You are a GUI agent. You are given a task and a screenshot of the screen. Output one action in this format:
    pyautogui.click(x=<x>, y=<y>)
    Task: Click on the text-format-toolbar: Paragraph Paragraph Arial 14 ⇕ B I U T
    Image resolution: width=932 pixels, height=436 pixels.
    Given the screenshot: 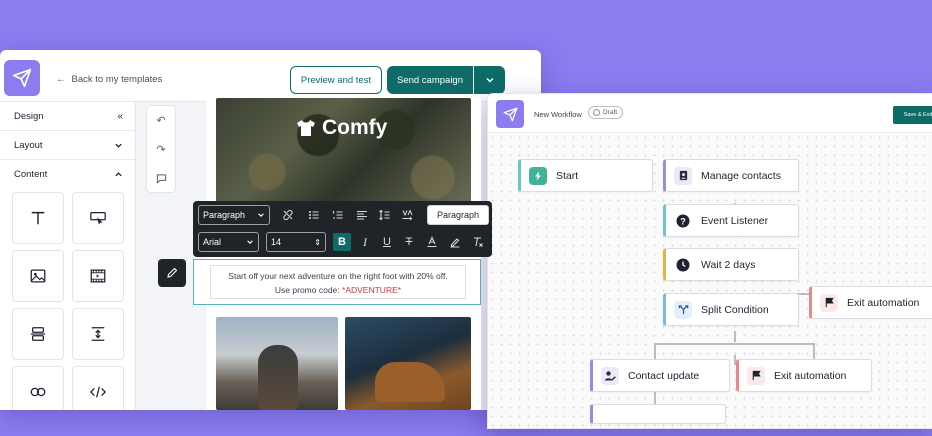 What is the action you would take?
    pyautogui.click(x=342, y=229)
    